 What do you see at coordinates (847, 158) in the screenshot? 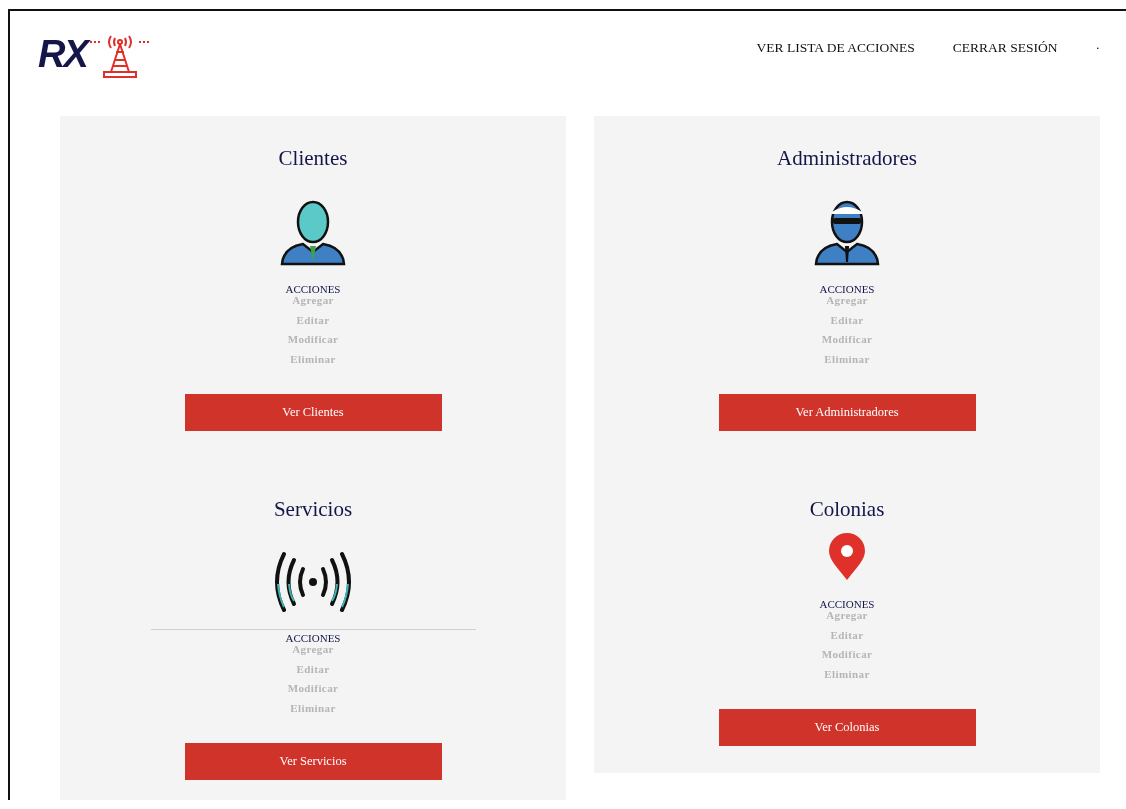
I see `section-title: Administradores` at bounding box center [847, 158].